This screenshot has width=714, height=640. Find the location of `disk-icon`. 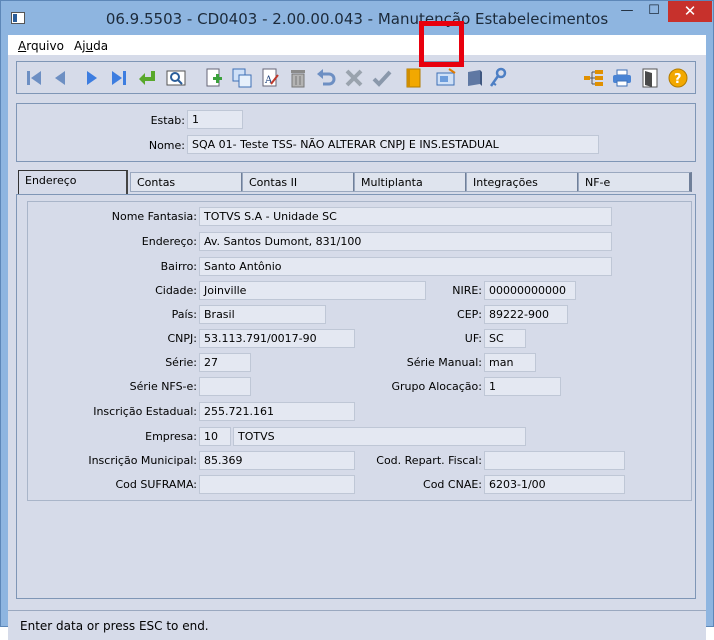

disk-icon is located at coordinates (474, 78).